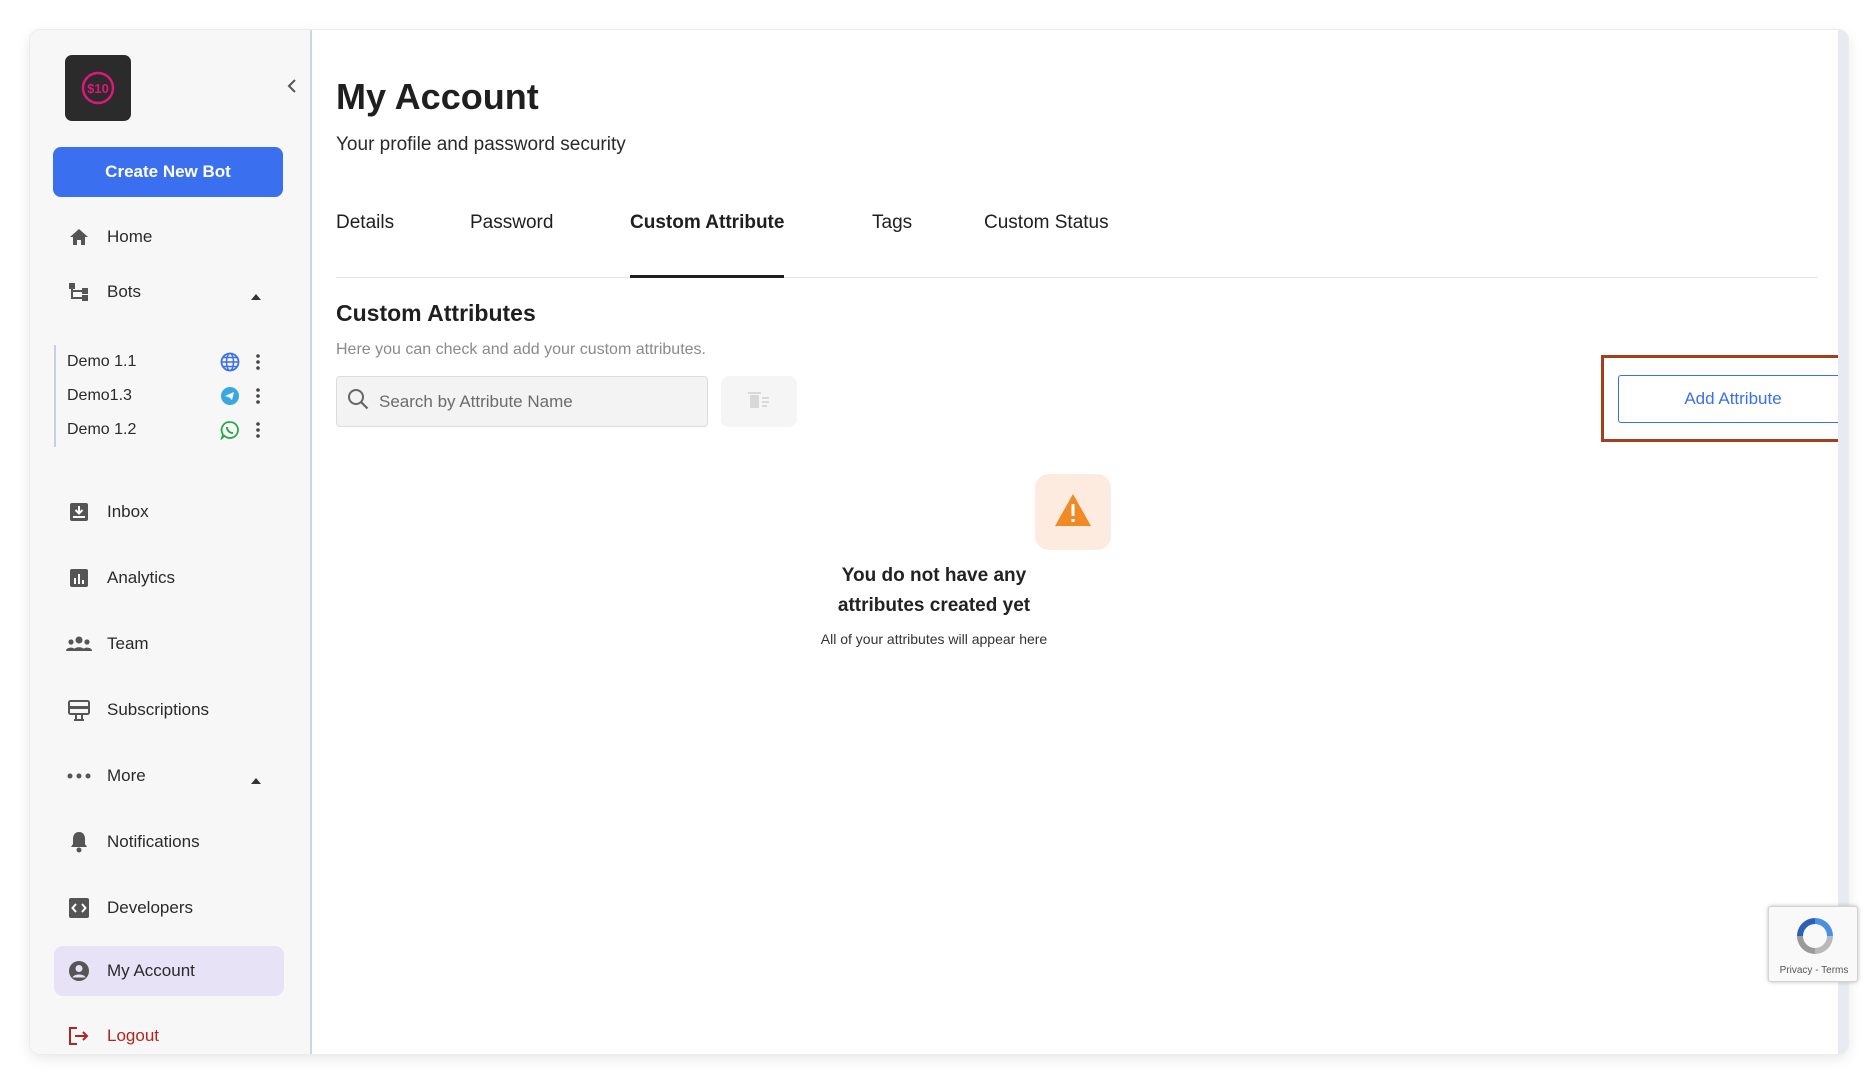 This screenshot has width=1866, height=1080. I want to click on delete-list-icon, so click(759, 401).